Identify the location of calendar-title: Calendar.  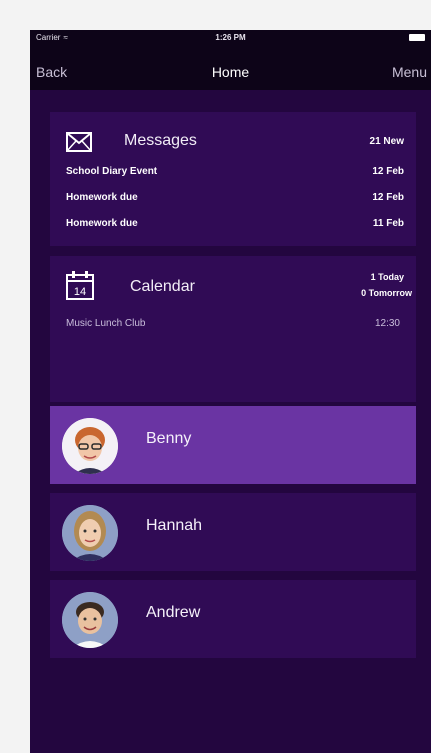
(162, 286).